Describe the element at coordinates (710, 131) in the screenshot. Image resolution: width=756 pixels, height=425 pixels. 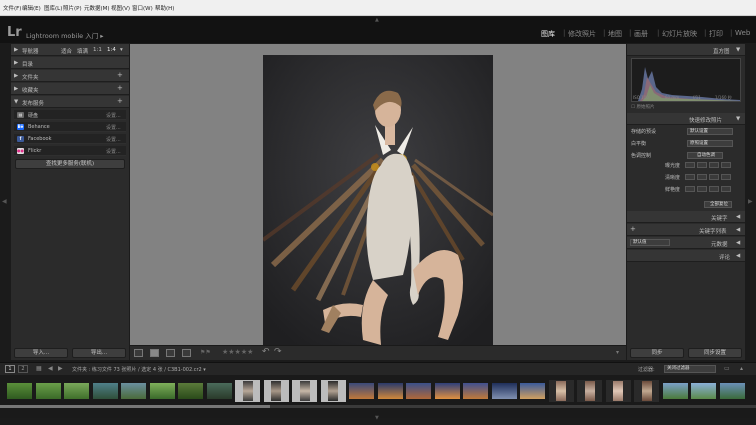
I see `saved-preset-select: 默认设置` at that location.